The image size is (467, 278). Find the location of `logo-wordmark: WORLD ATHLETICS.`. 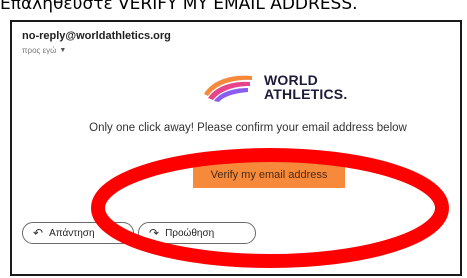

logo-wordmark: WORLD ATHLETICS. is located at coordinates (305, 87).